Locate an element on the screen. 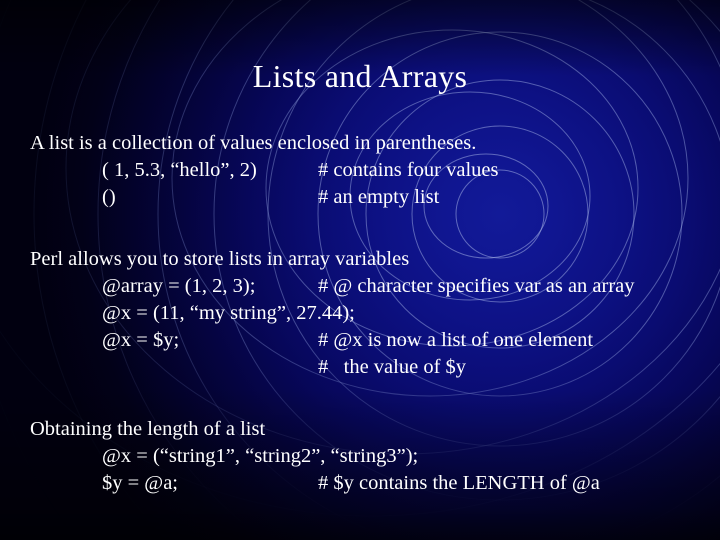 The image size is (720, 540). line-code: Obtaining the length of a list is located at coordinates (148, 429).